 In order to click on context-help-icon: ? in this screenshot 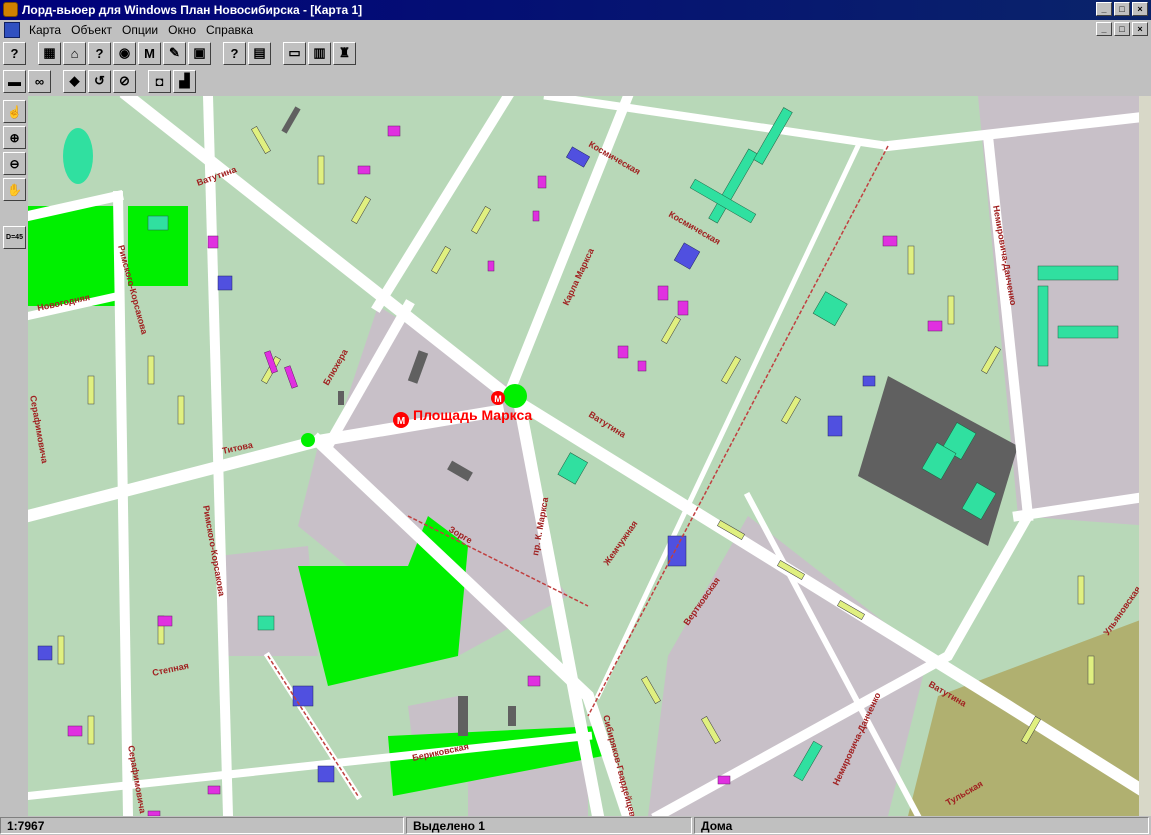, I will do `click(234, 53)`.